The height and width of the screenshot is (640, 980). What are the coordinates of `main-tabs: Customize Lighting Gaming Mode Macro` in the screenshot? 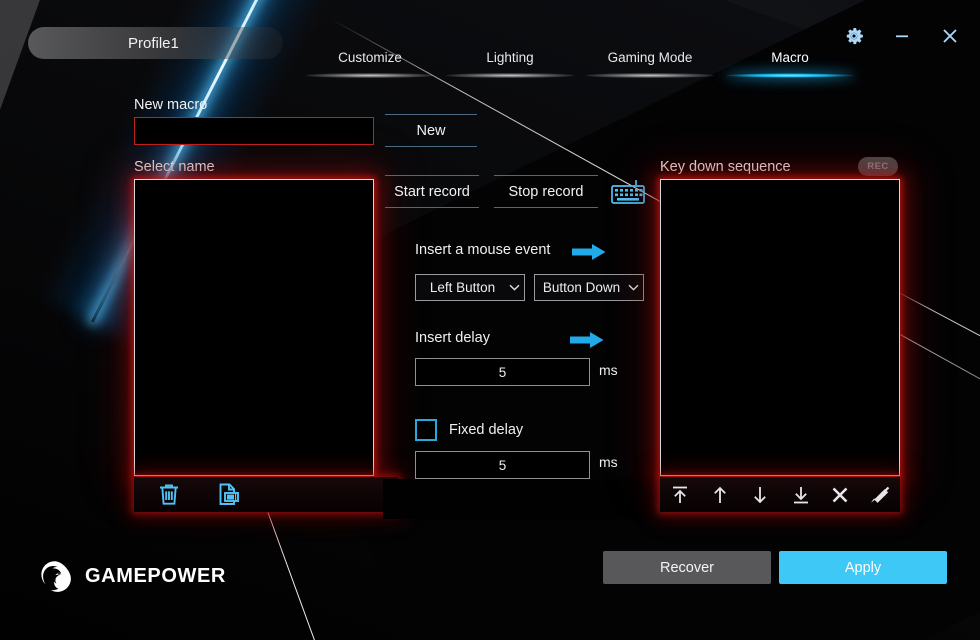 It's located at (580, 63).